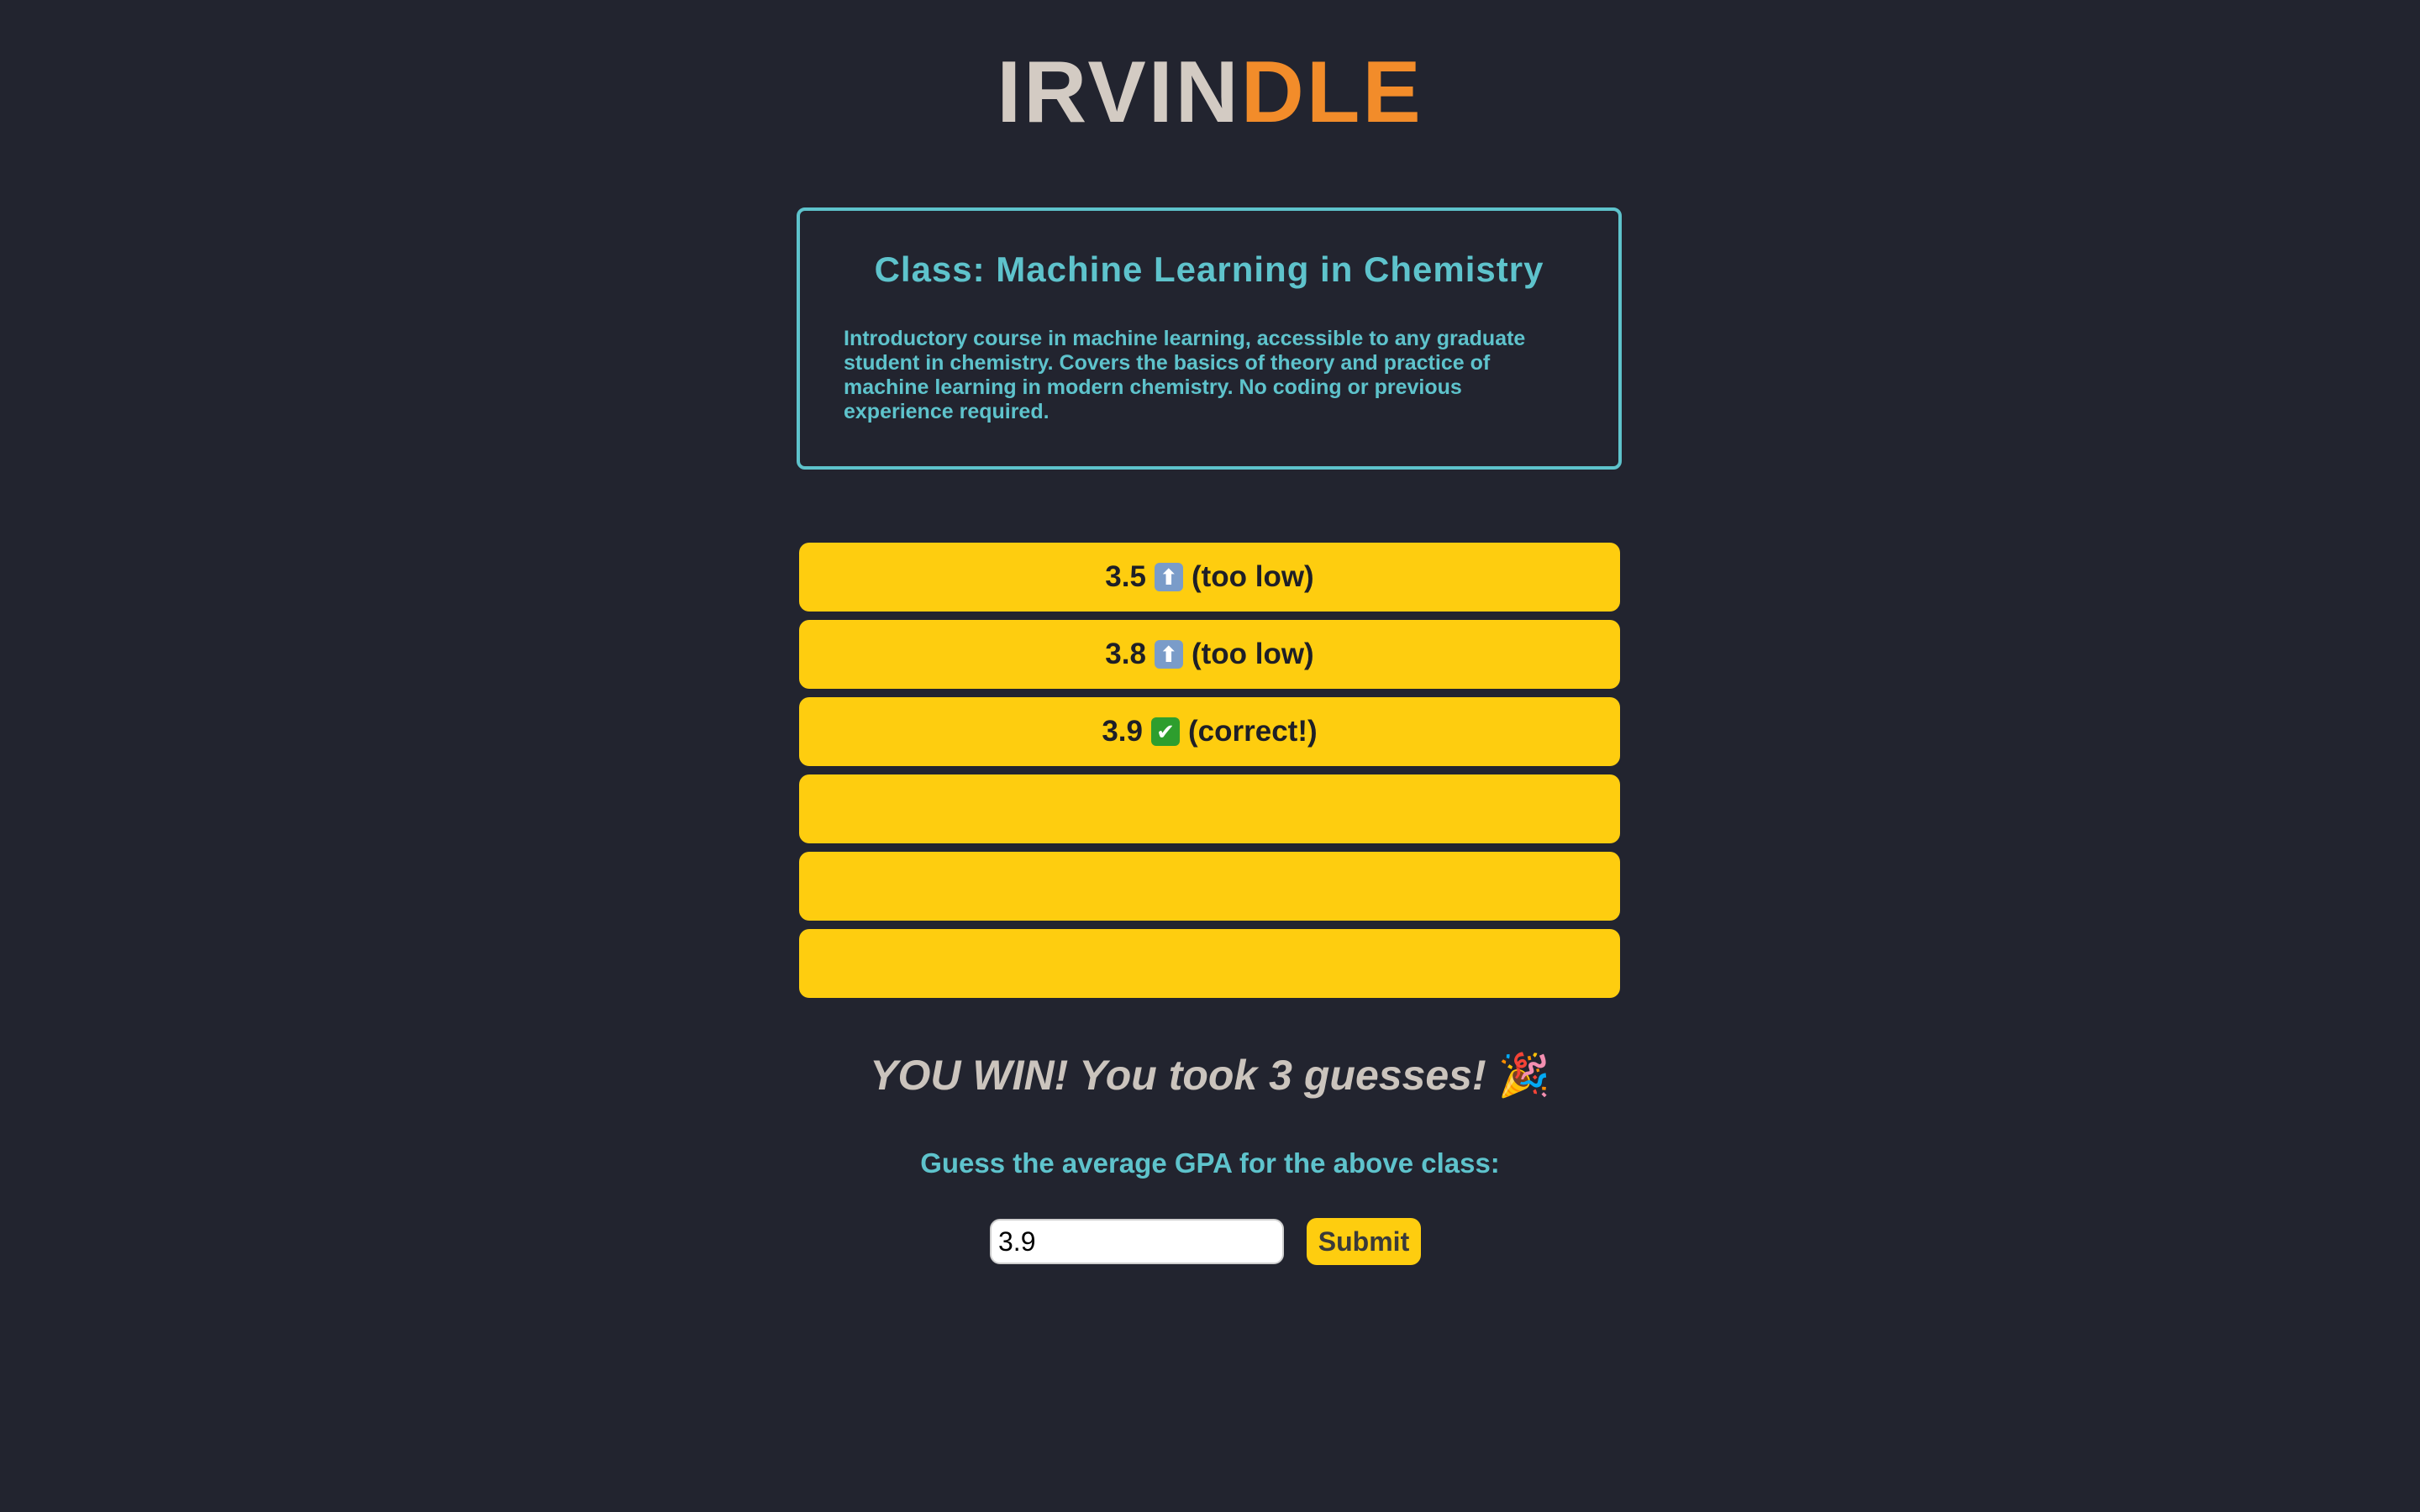  Describe the element at coordinates (1119, 92) in the screenshot. I see `logo-part-irvin: IRVIN` at that location.